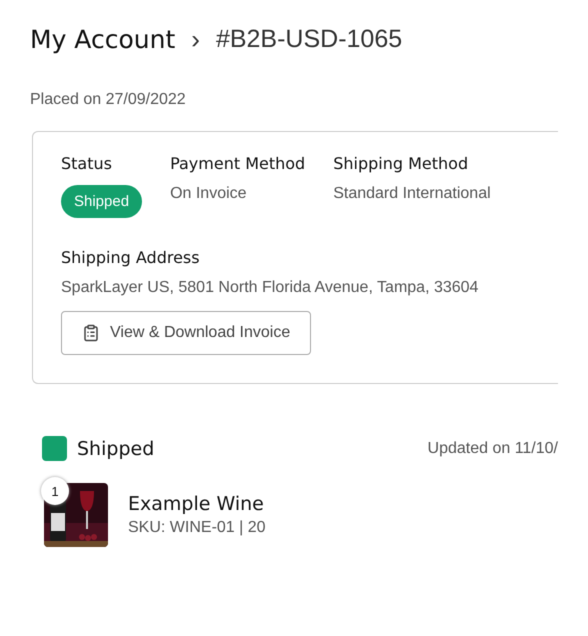 This screenshot has height=636, width=588. I want to click on status-badge: Shipped, so click(101, 201).